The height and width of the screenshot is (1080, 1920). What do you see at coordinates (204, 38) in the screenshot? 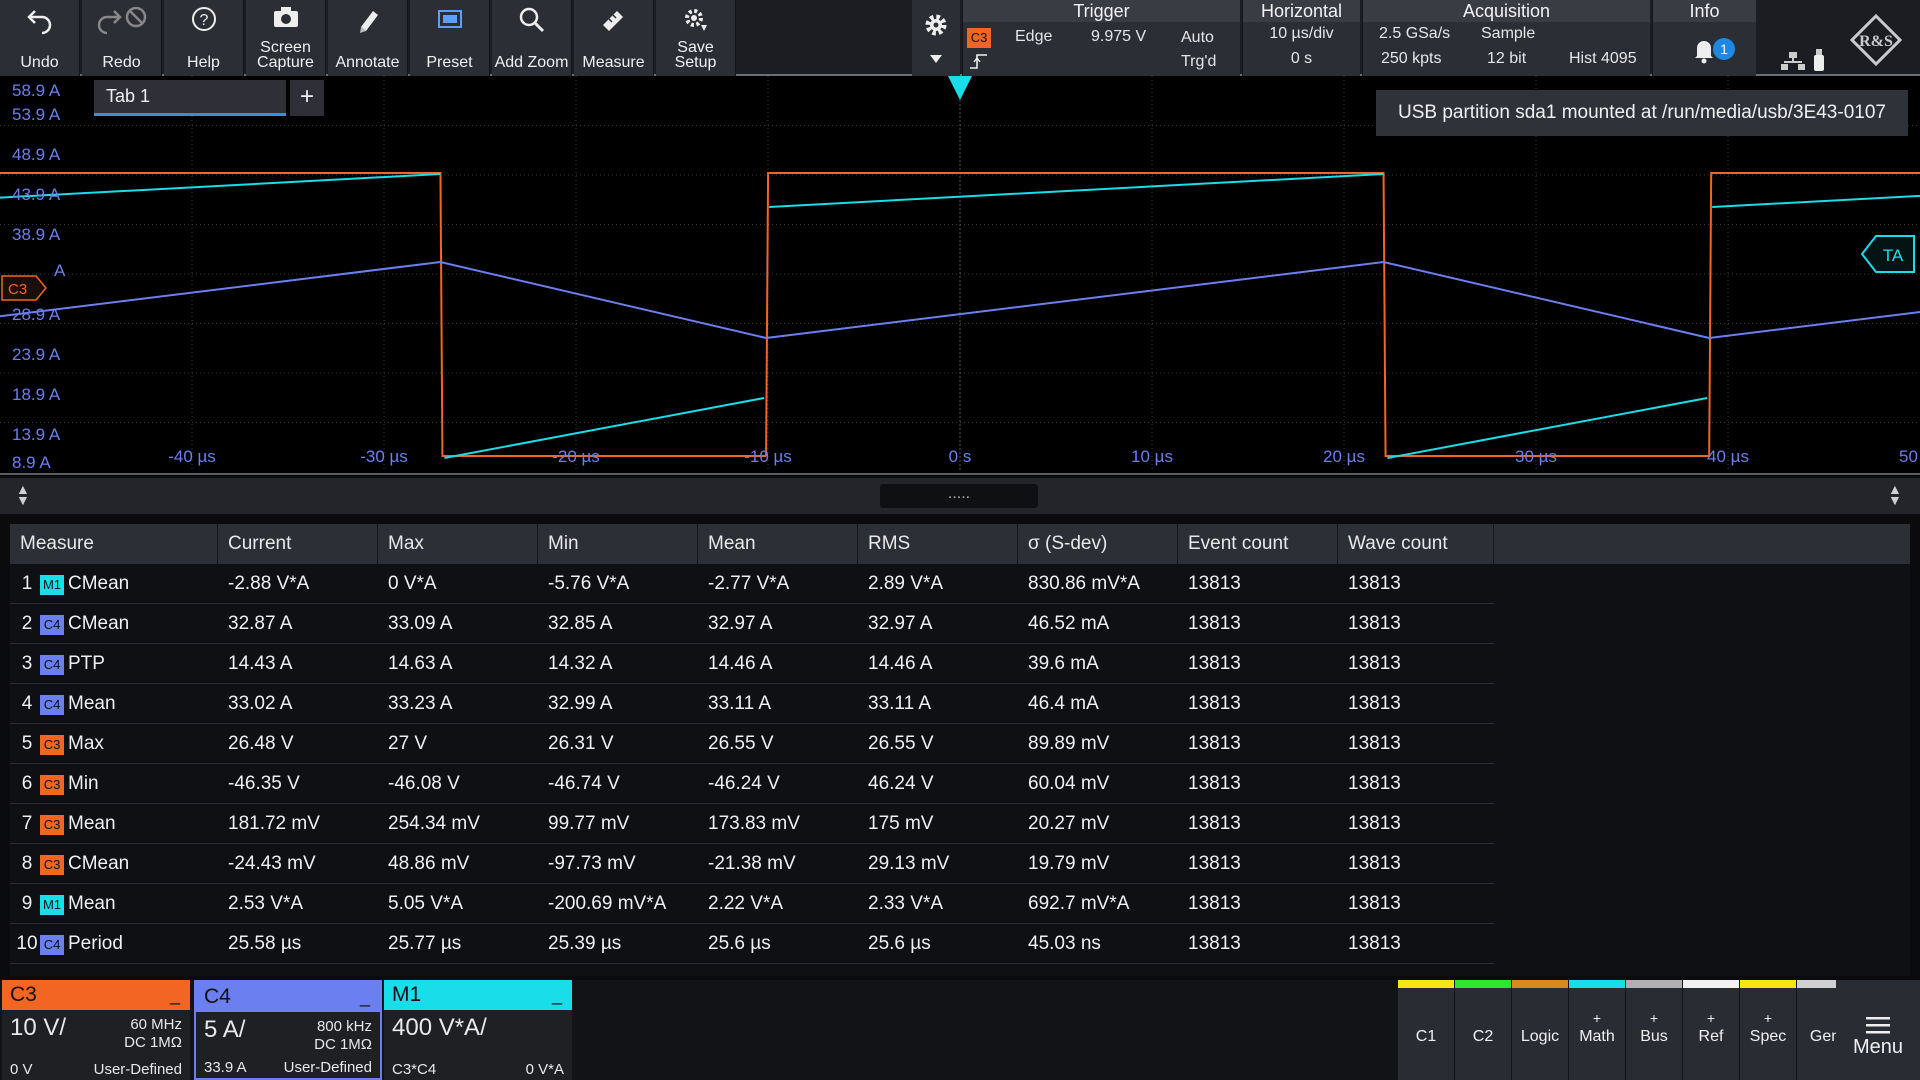
I see `help-button: ? Help` at bounding box center [204, 38].